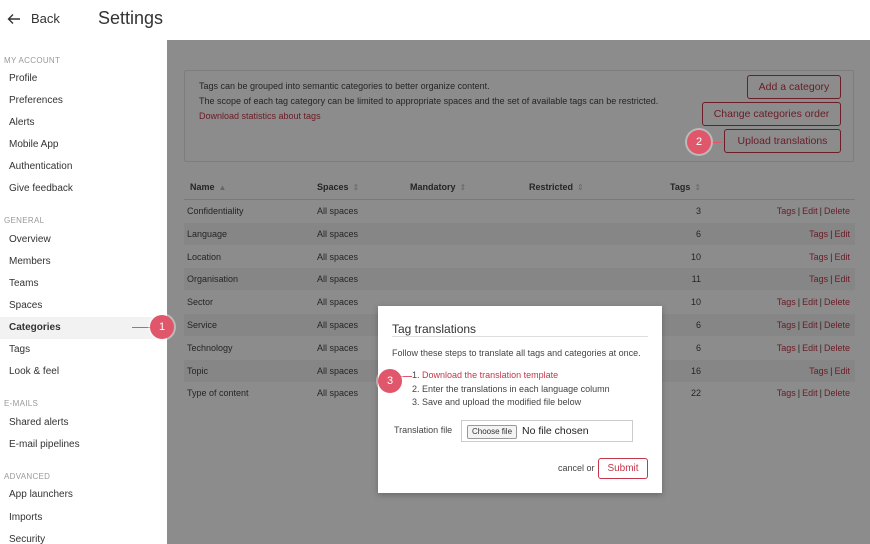 Image resolution: width=870 pixels, height=544 pixels. I want to click on sidebar-item-look-and-feel: Look & feel, so click(83, 372).